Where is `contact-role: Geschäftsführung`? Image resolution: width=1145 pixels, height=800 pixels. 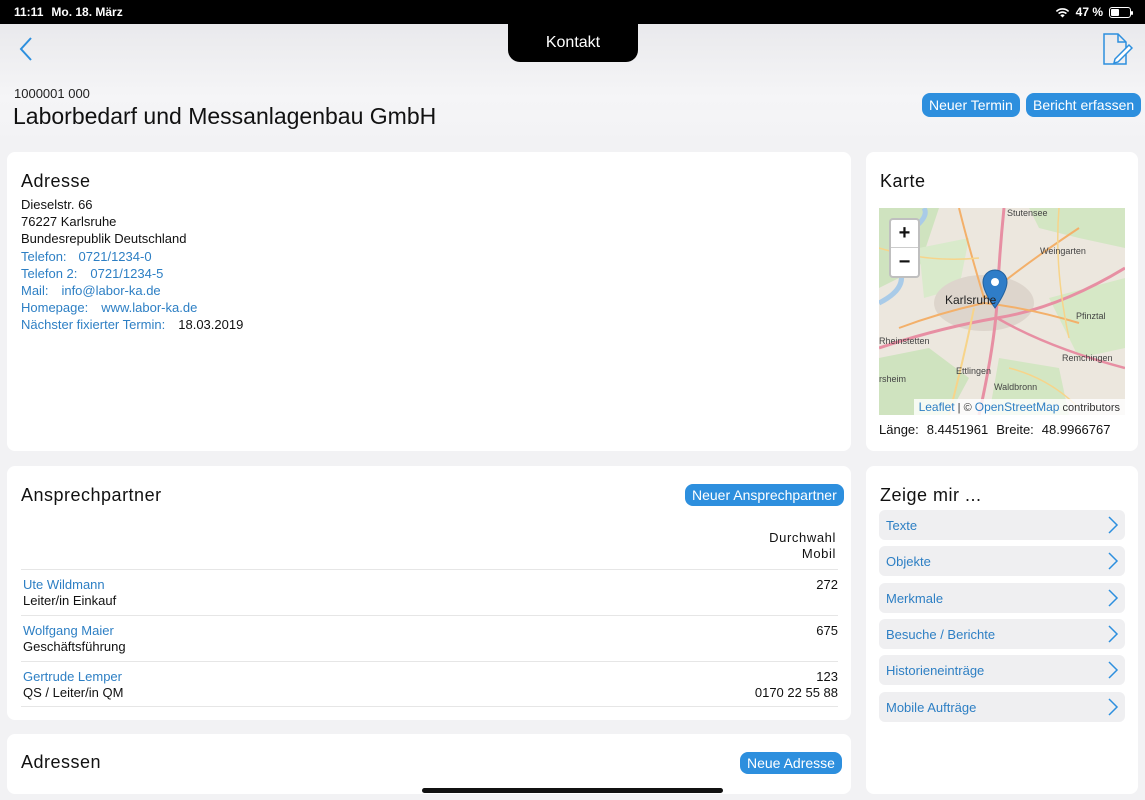
contact-role: Geschäftsführung is located at coordinates (74, 646).